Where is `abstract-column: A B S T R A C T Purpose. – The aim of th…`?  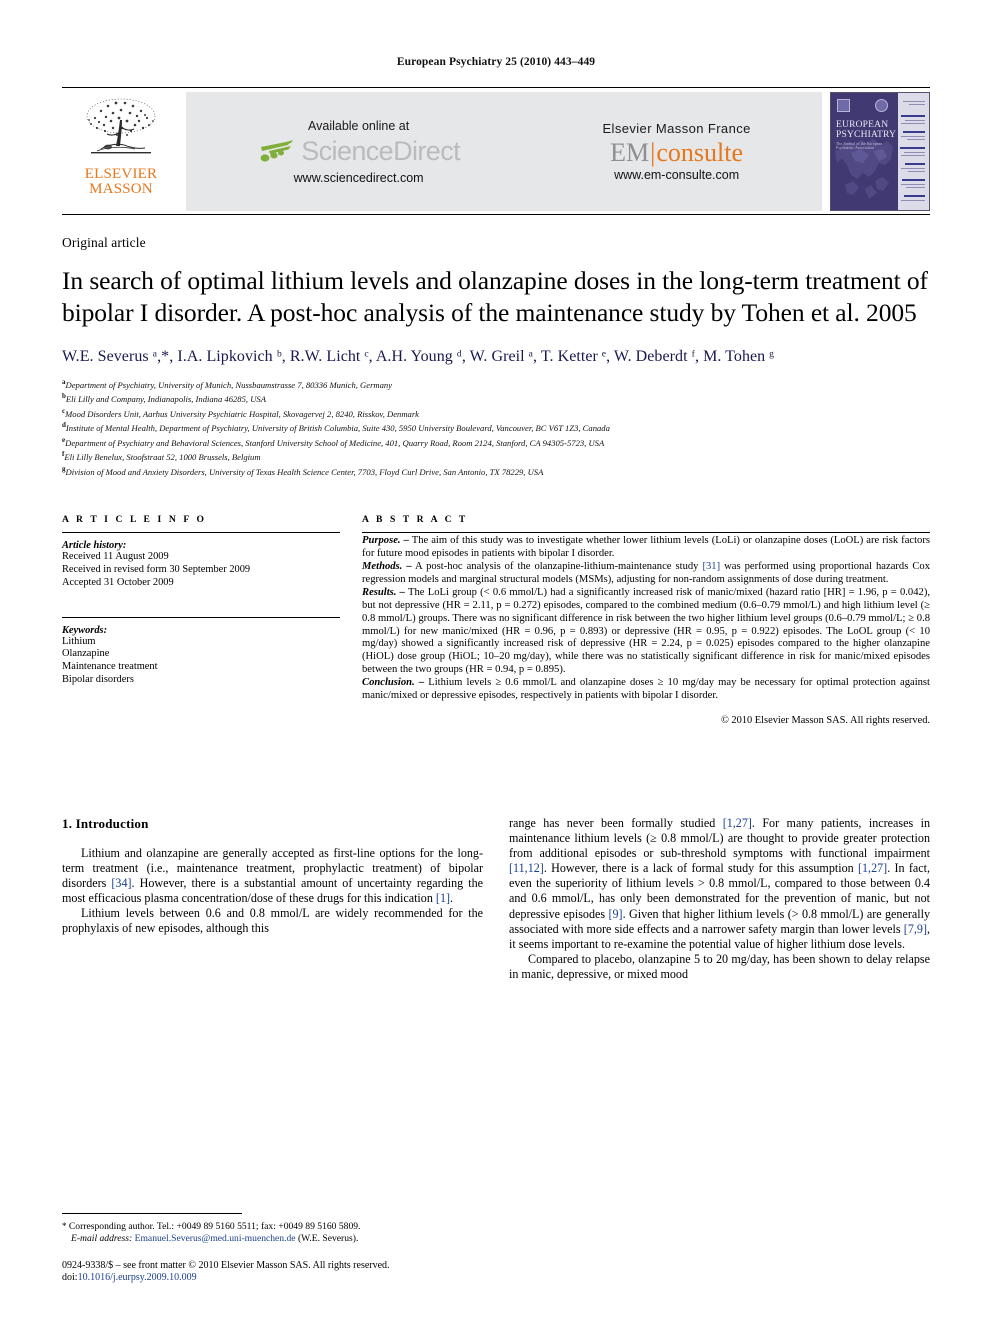 abstract-column: A B S T R A C T Purpose. – The aim of th… is located at coordinates (646, 620).